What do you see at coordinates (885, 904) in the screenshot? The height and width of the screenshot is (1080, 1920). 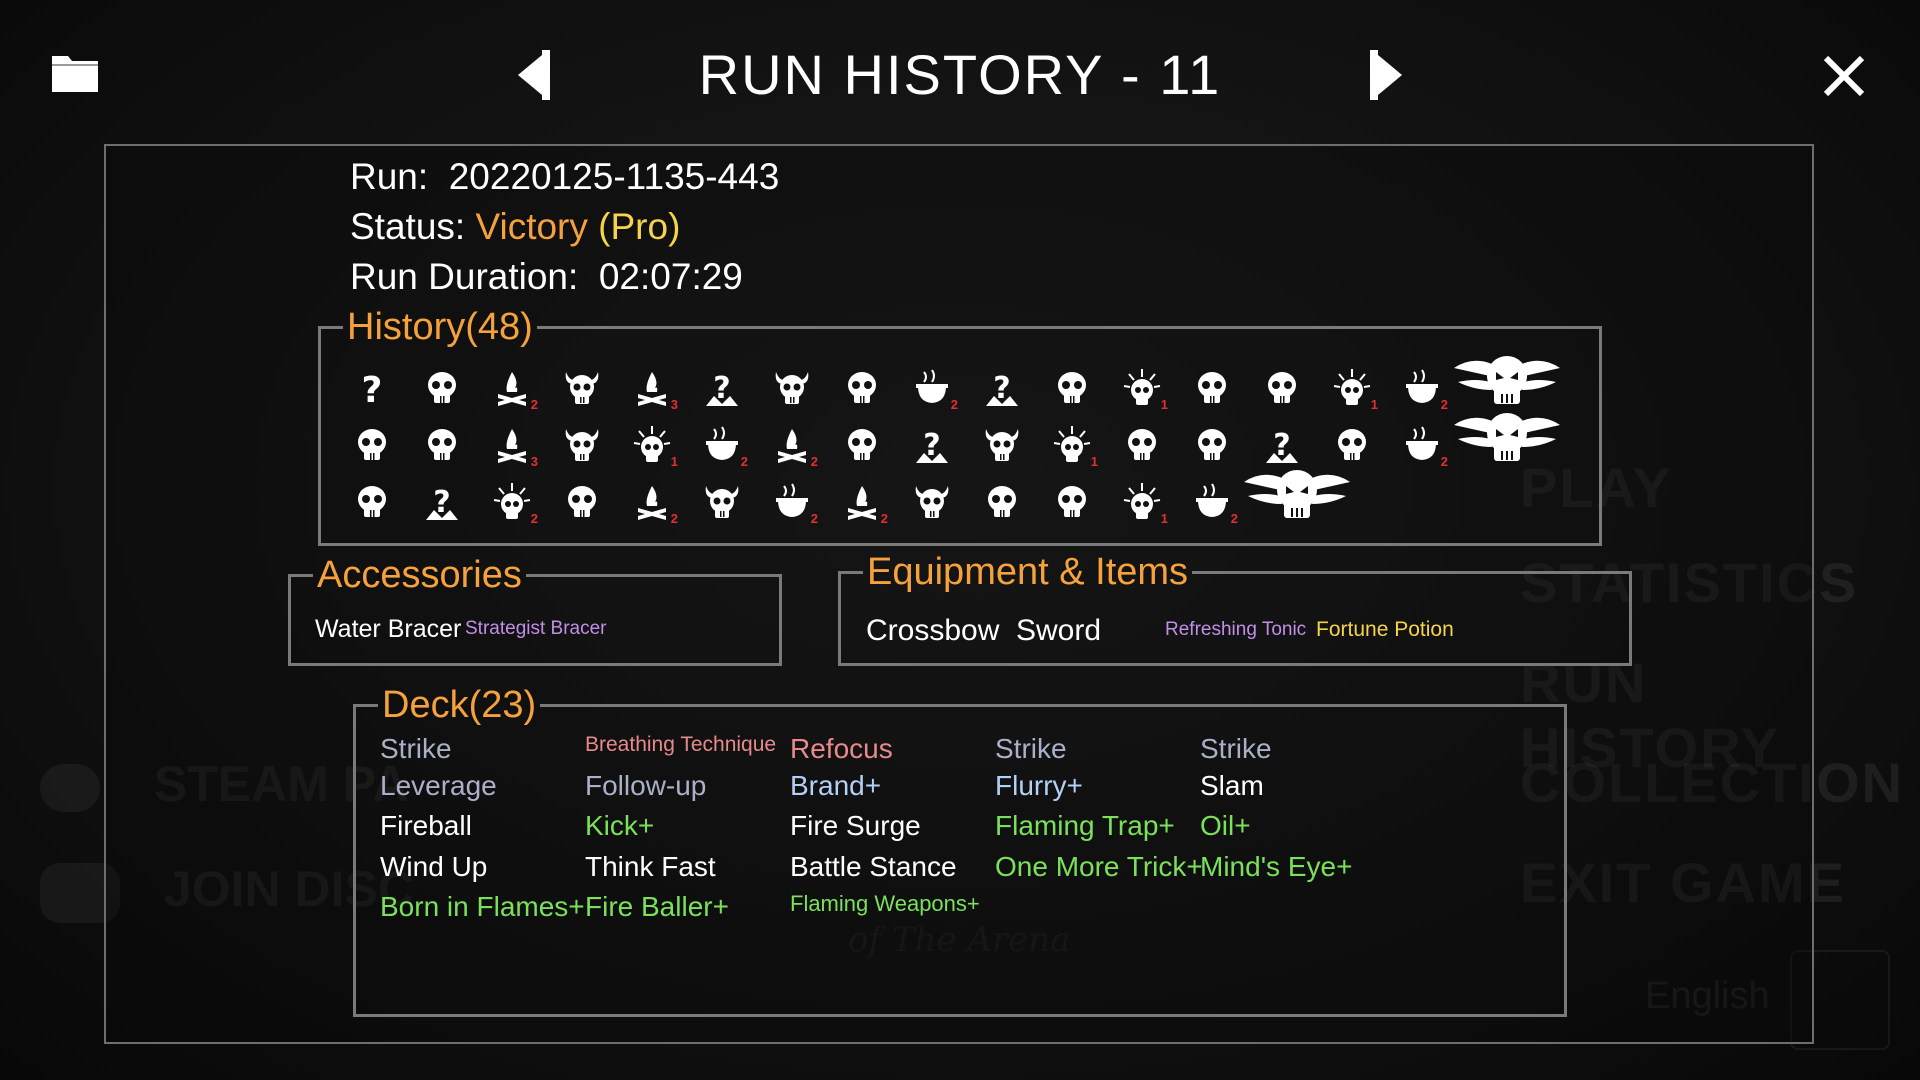 I see `deck-card: Flaming Weapons+` at bounding box center [885, 904].